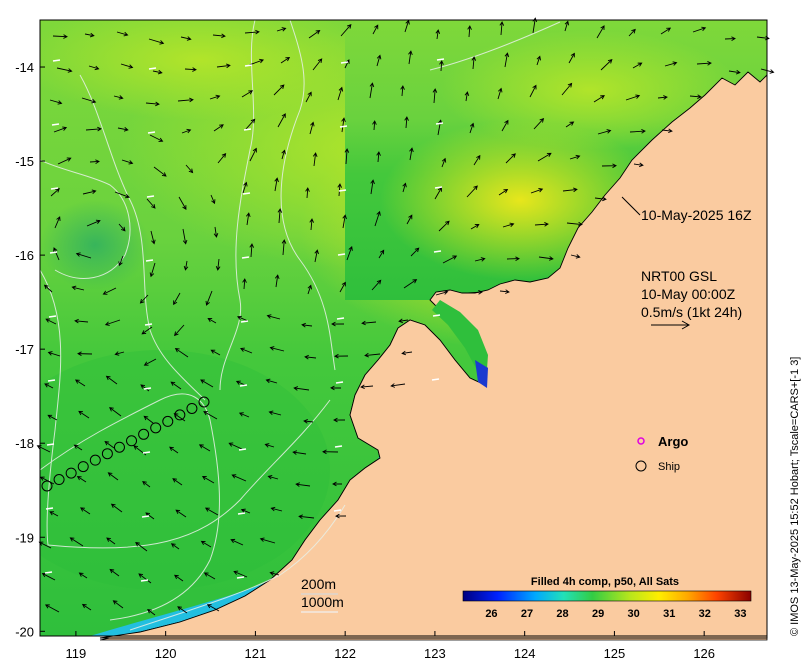 The image size is (810, 672). I want to click on nrt-label-2: 10-May 00:00Z, so click(688, 294).